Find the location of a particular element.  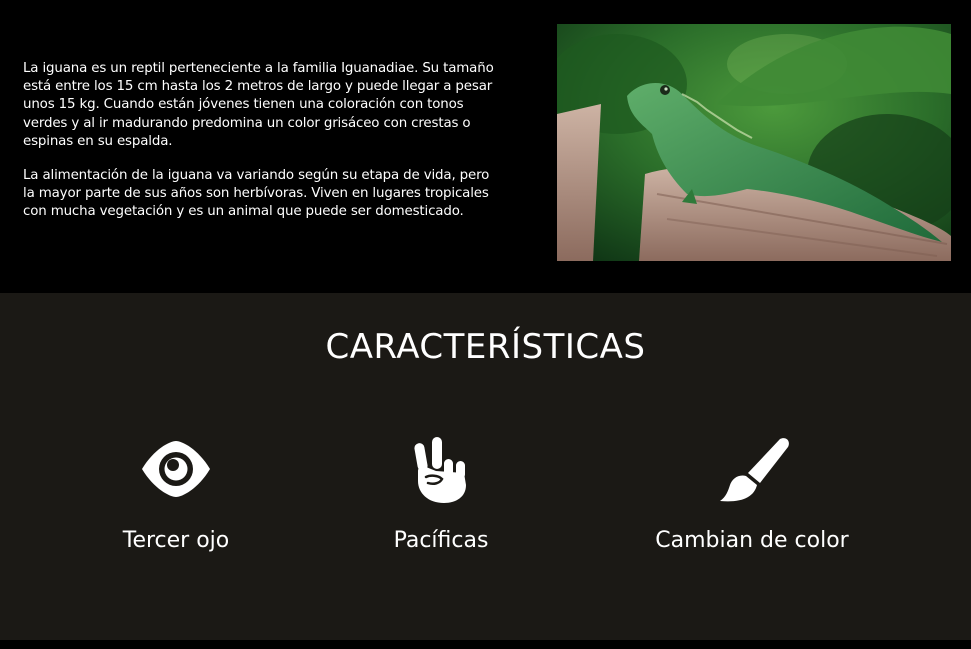

eye-icon is located at coordinates (176, 471).